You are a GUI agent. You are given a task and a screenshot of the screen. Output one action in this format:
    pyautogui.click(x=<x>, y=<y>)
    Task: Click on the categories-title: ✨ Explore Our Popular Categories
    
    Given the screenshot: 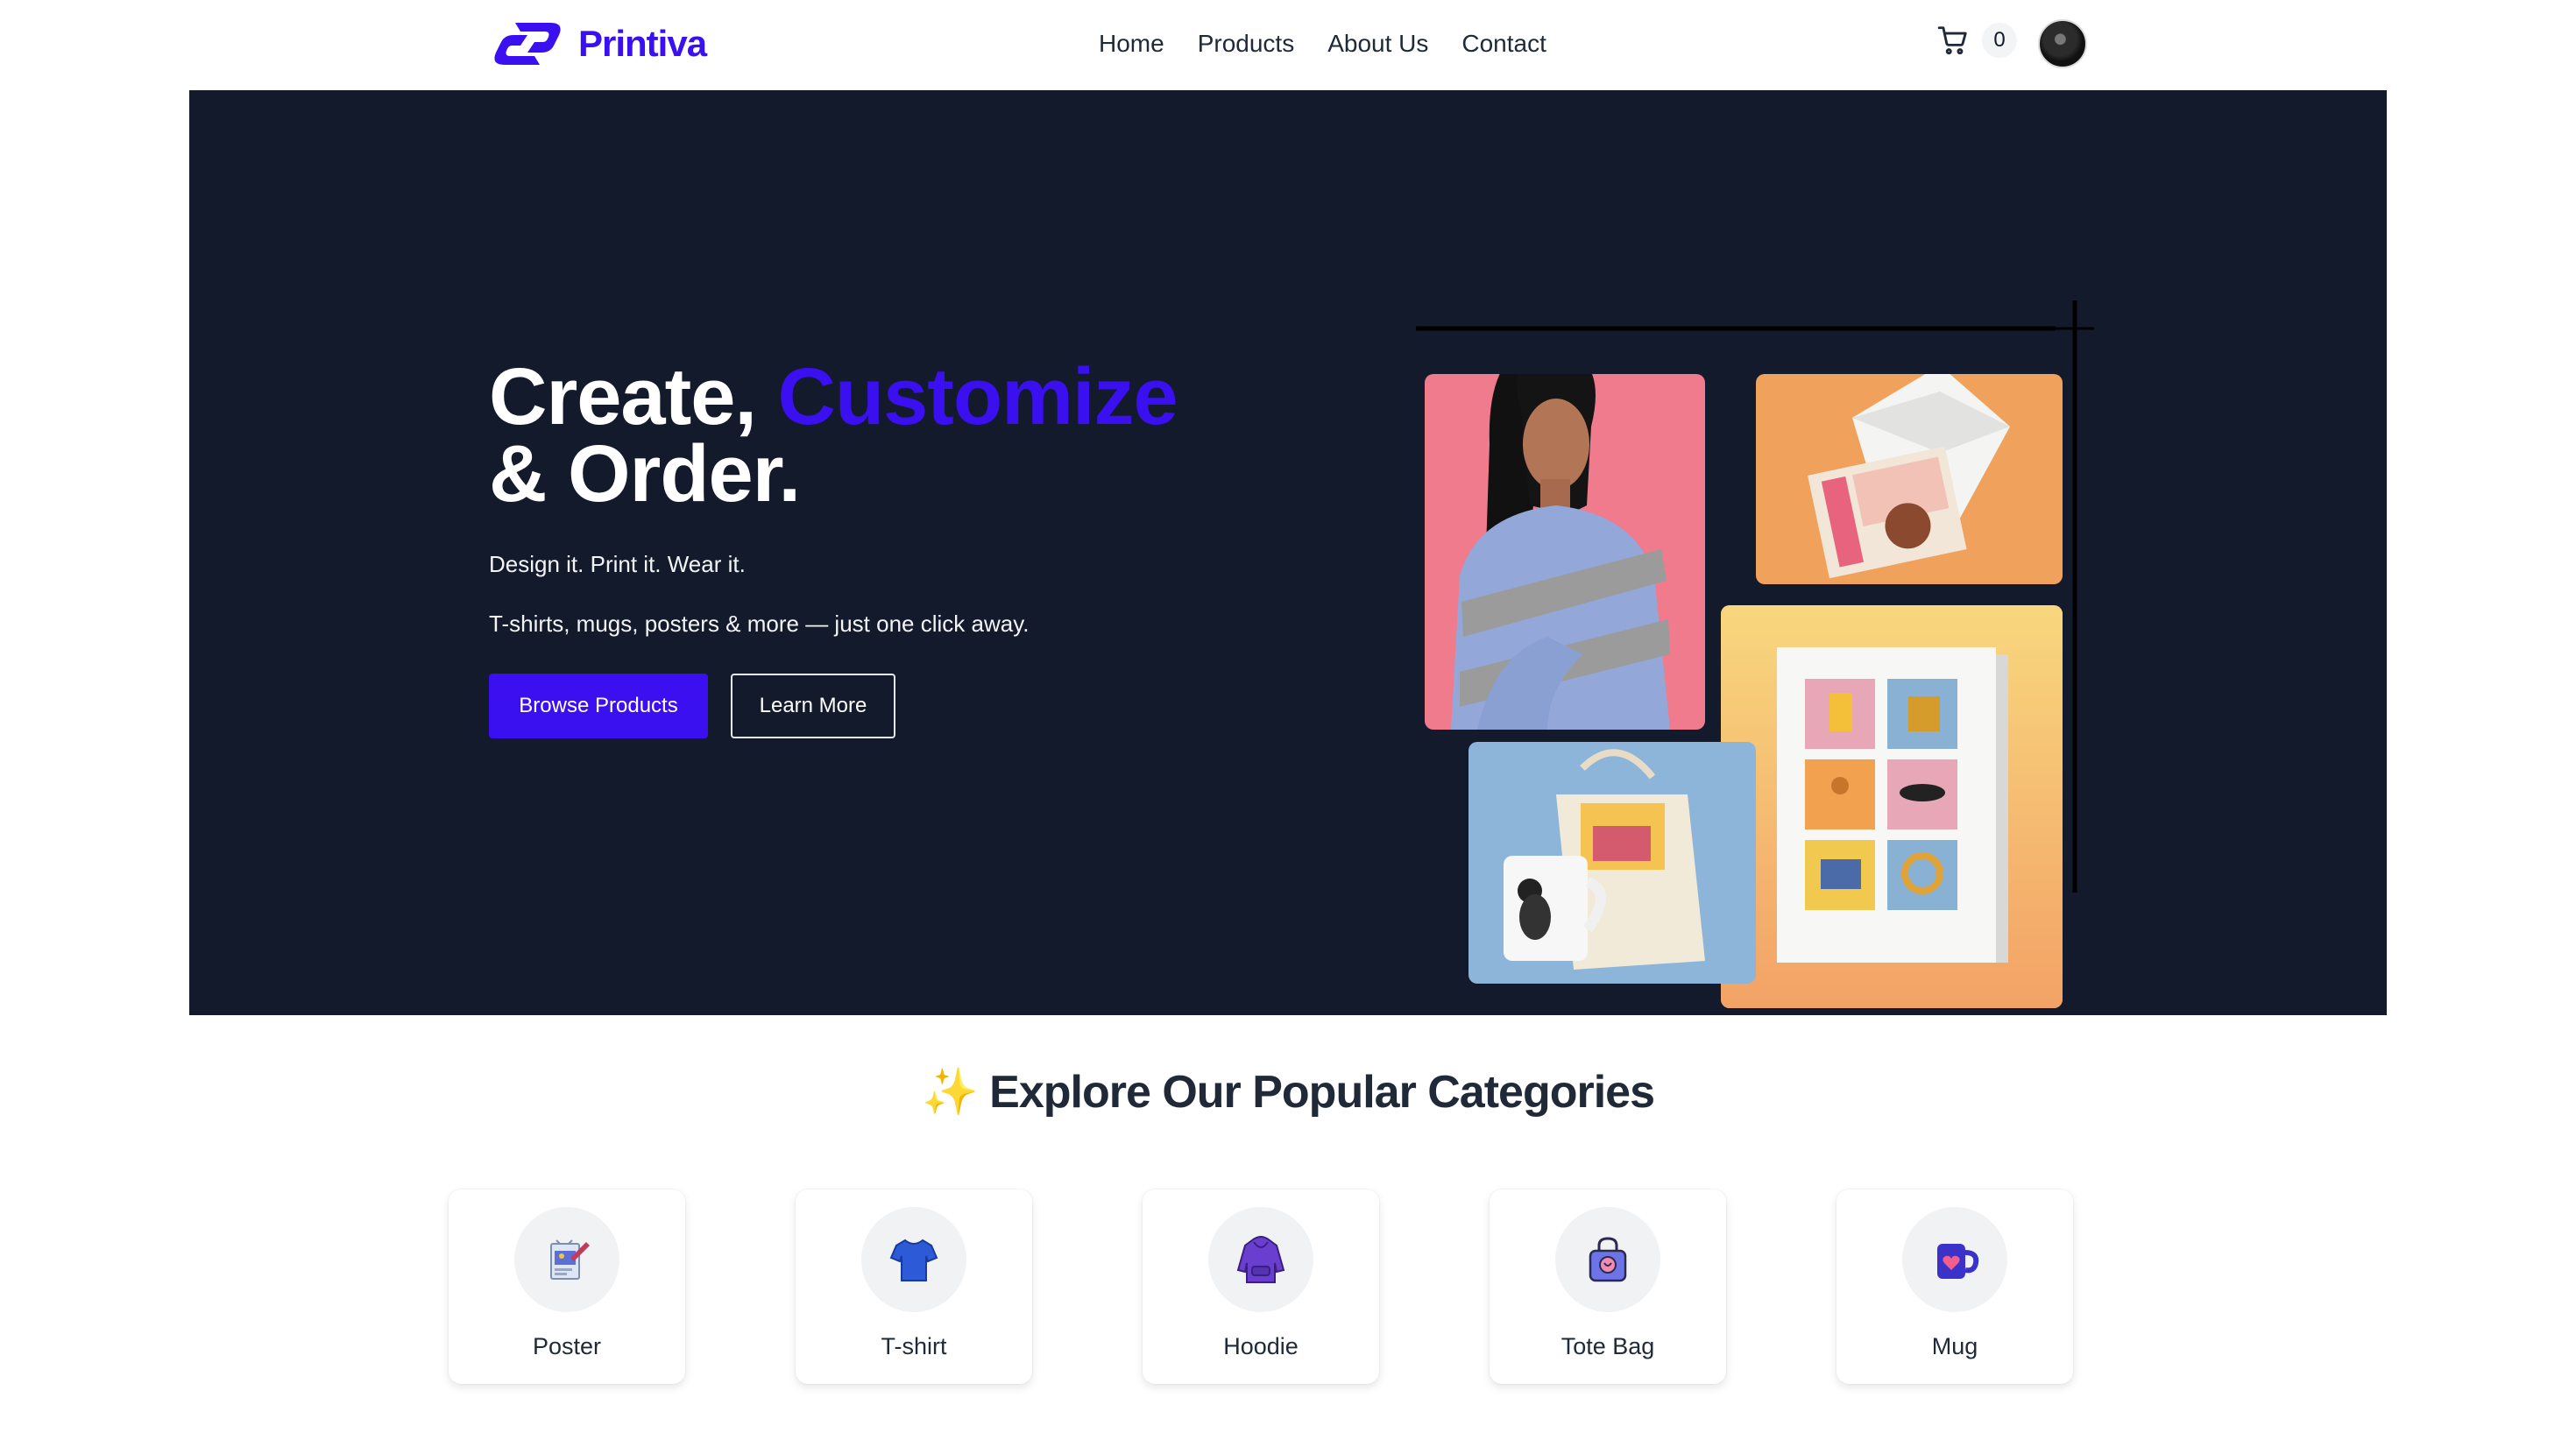 What is the action you would take?
    pyautogui.click(x=1288, y=1092)
    